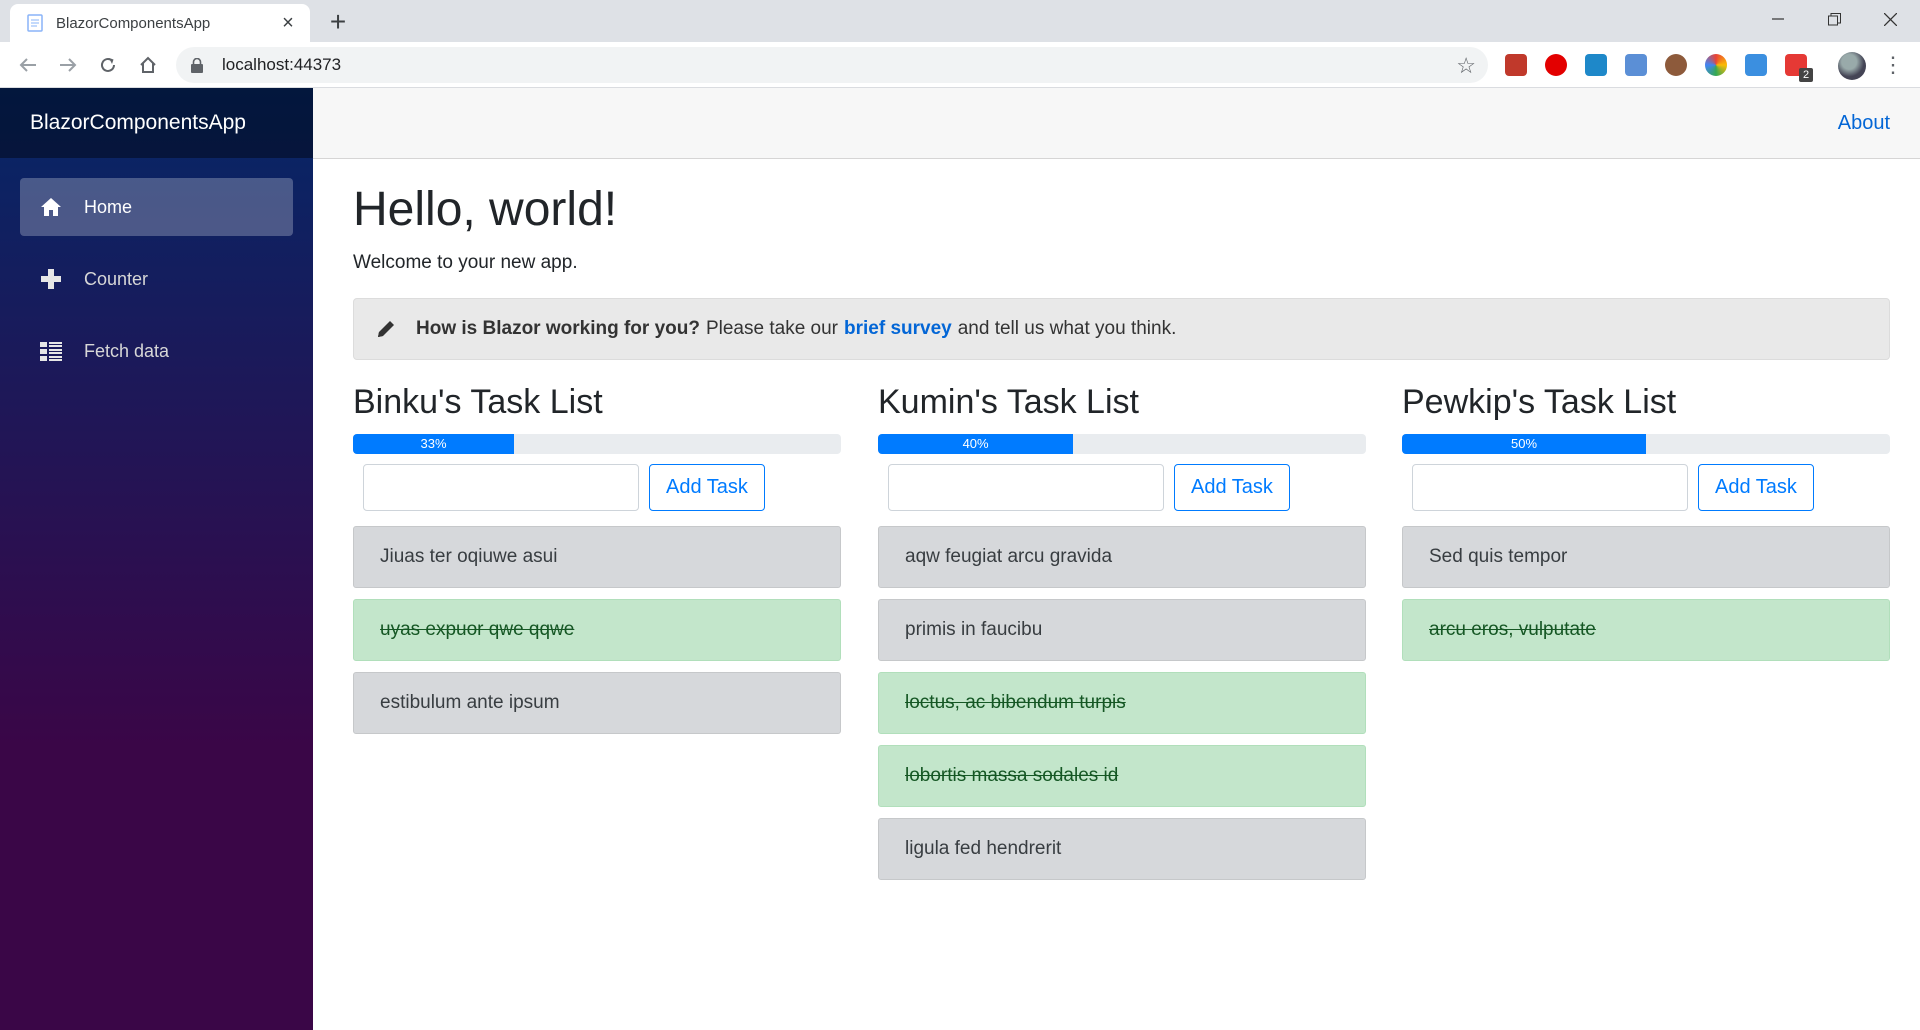 This screenshot has height=1030, width=1920. I want to click on task-list-title: Binku's Task List, so click(478, 402).